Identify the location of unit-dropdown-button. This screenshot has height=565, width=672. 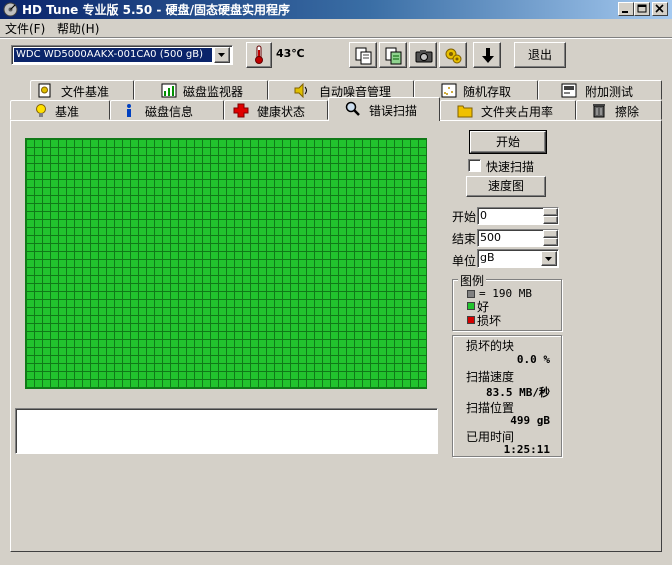
(549, 258).